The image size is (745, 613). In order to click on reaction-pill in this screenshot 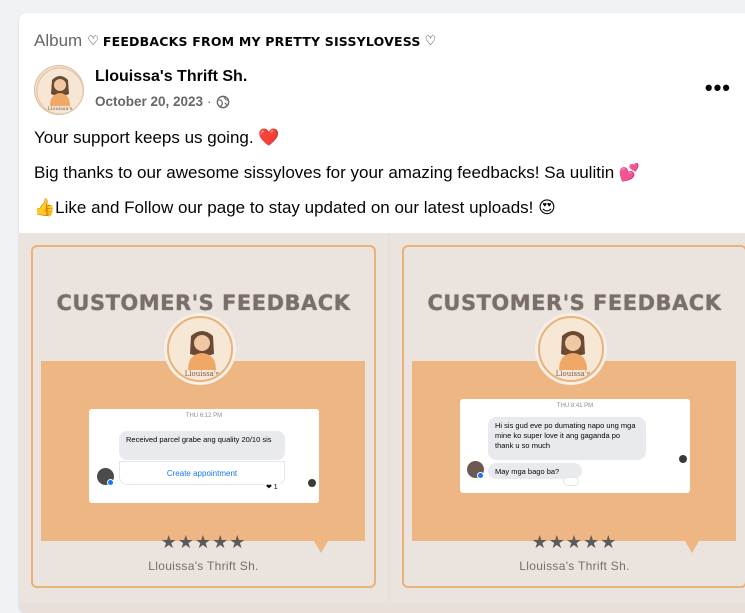, I will do `click(571, 481)`.